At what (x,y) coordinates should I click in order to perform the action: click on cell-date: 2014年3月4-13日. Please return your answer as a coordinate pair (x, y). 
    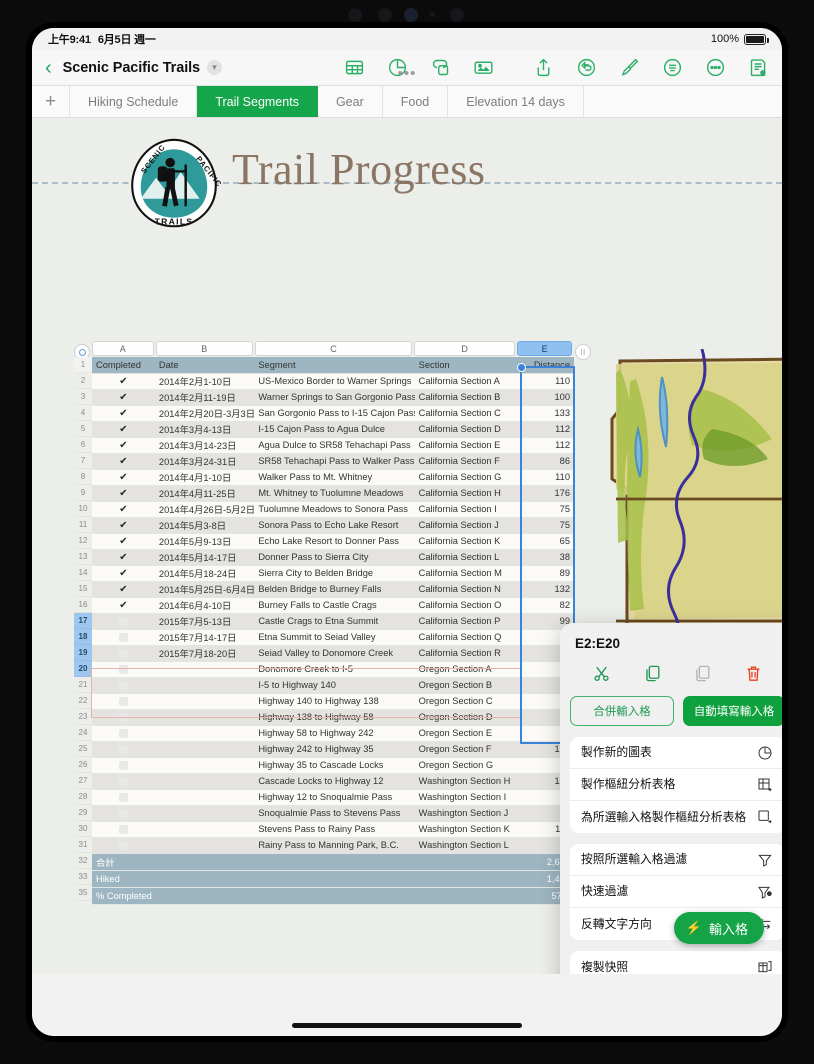
    Looking at the image, I should click on (204, 429).